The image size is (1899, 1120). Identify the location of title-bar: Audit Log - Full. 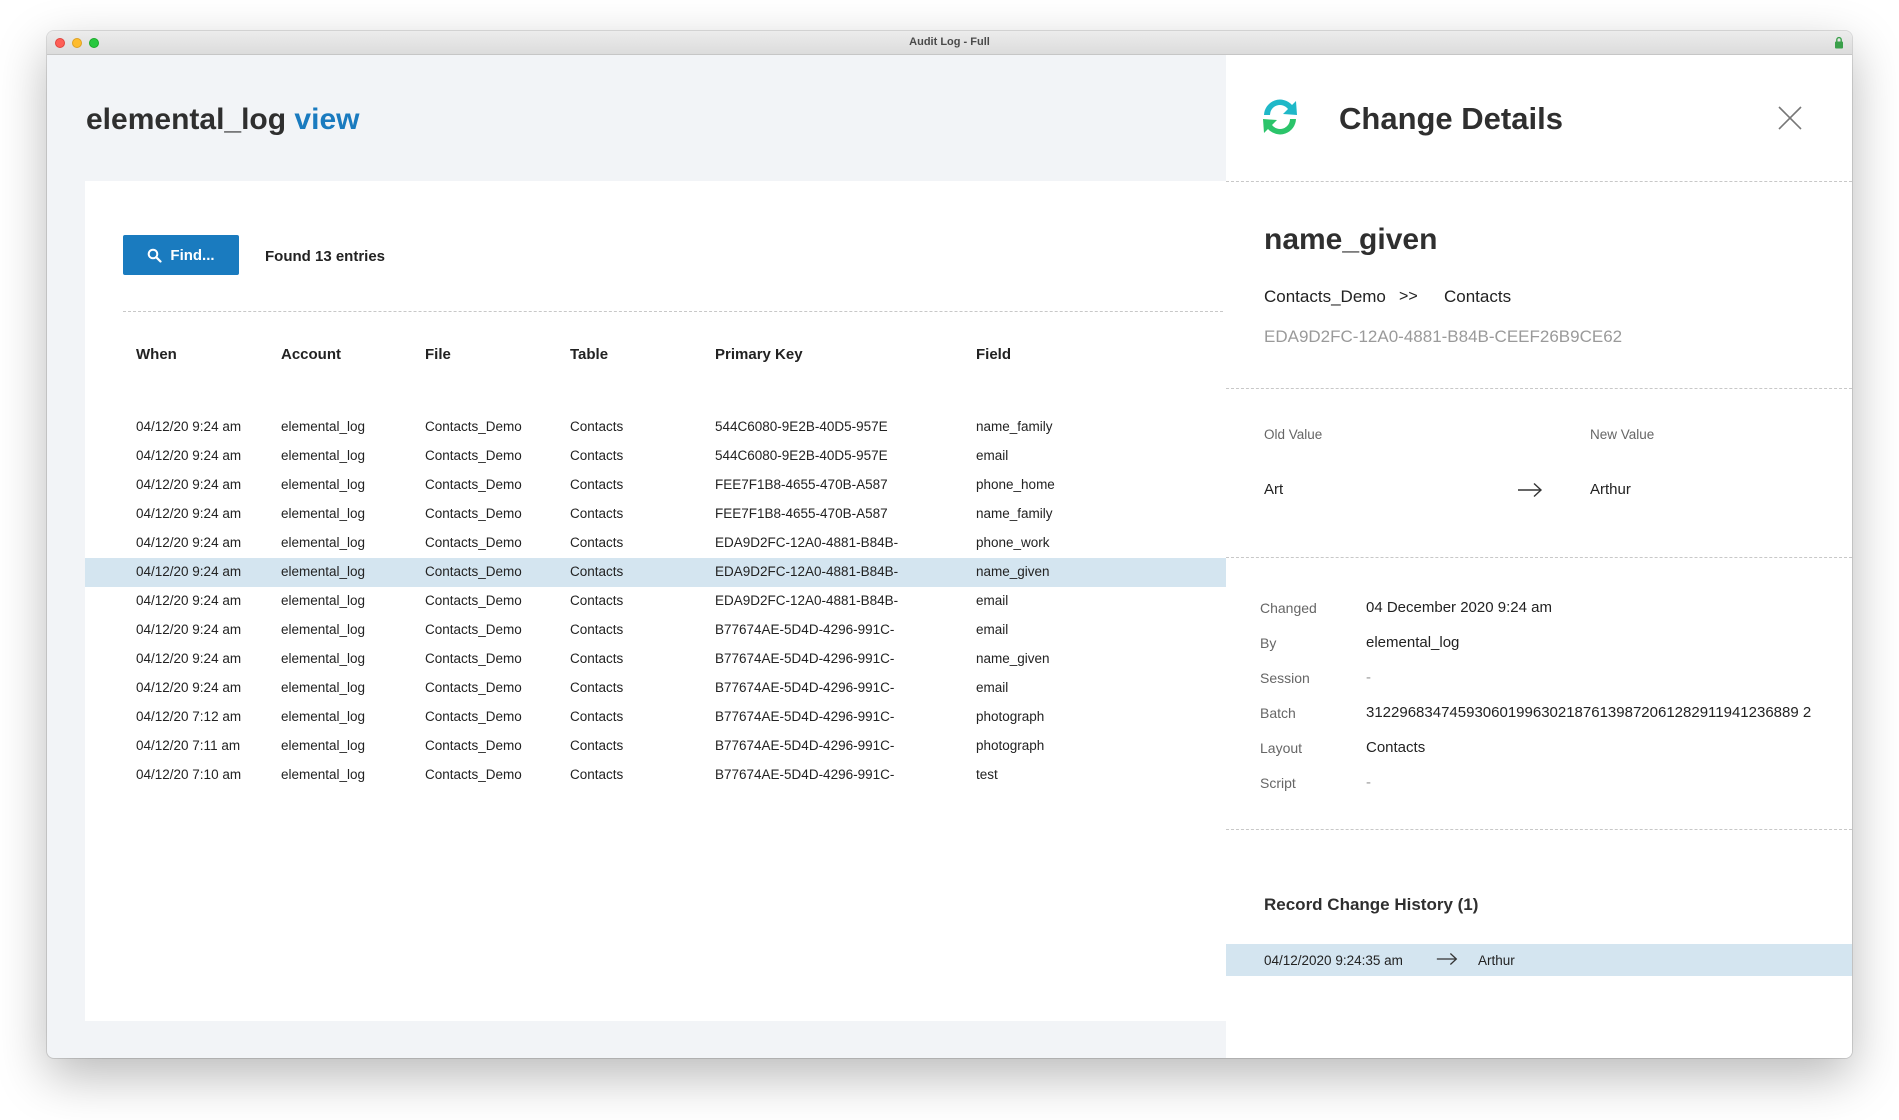
(949, 43).